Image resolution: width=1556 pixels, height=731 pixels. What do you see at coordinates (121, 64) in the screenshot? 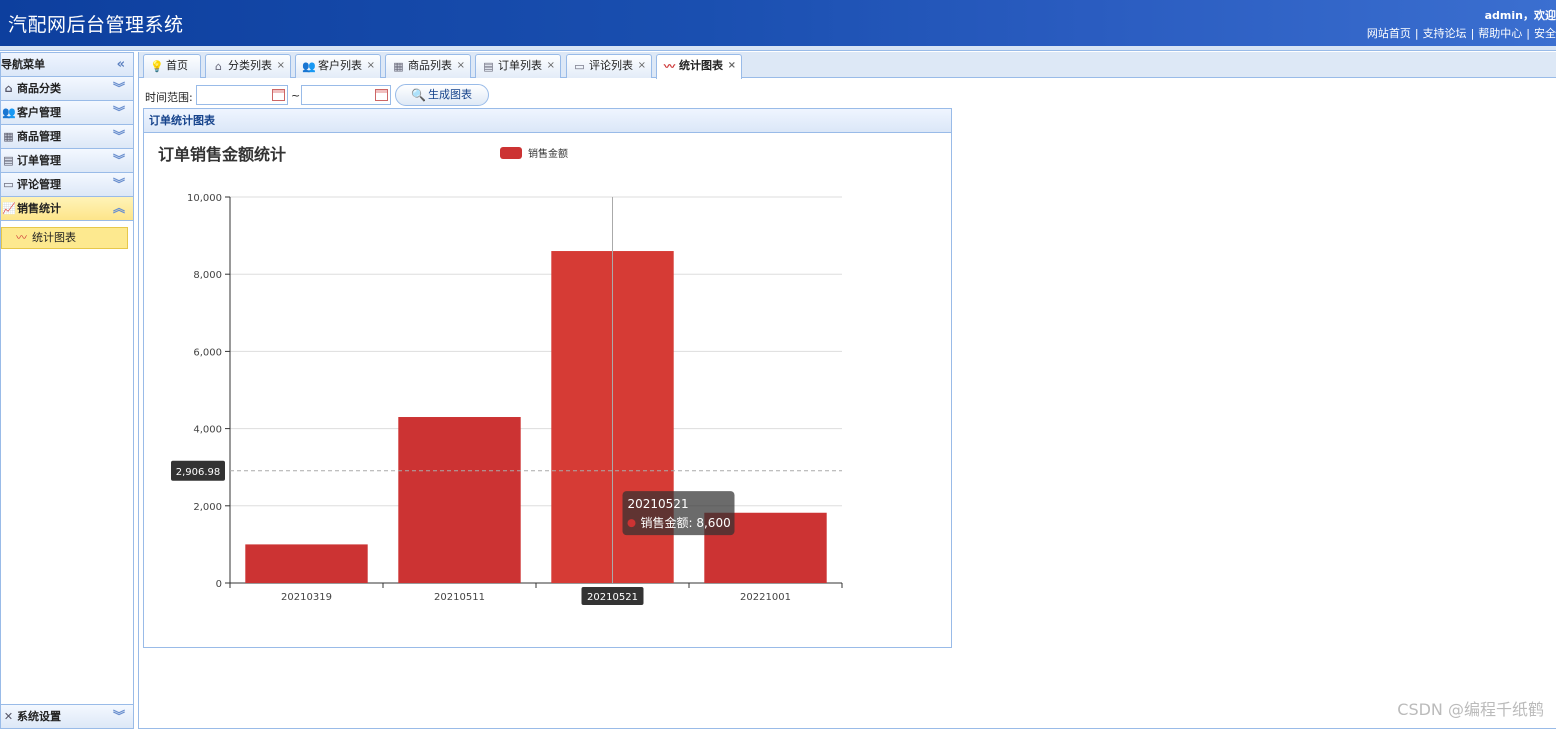
I see `collapse-sidebar-icon: «` at bounding box center [121, 64].